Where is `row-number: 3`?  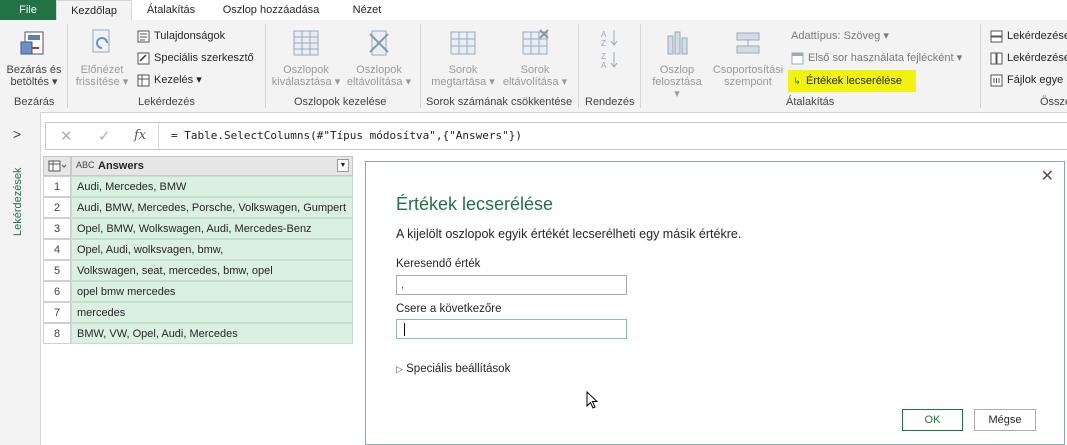
row-number: 3 is located at coordinates (57, 228).